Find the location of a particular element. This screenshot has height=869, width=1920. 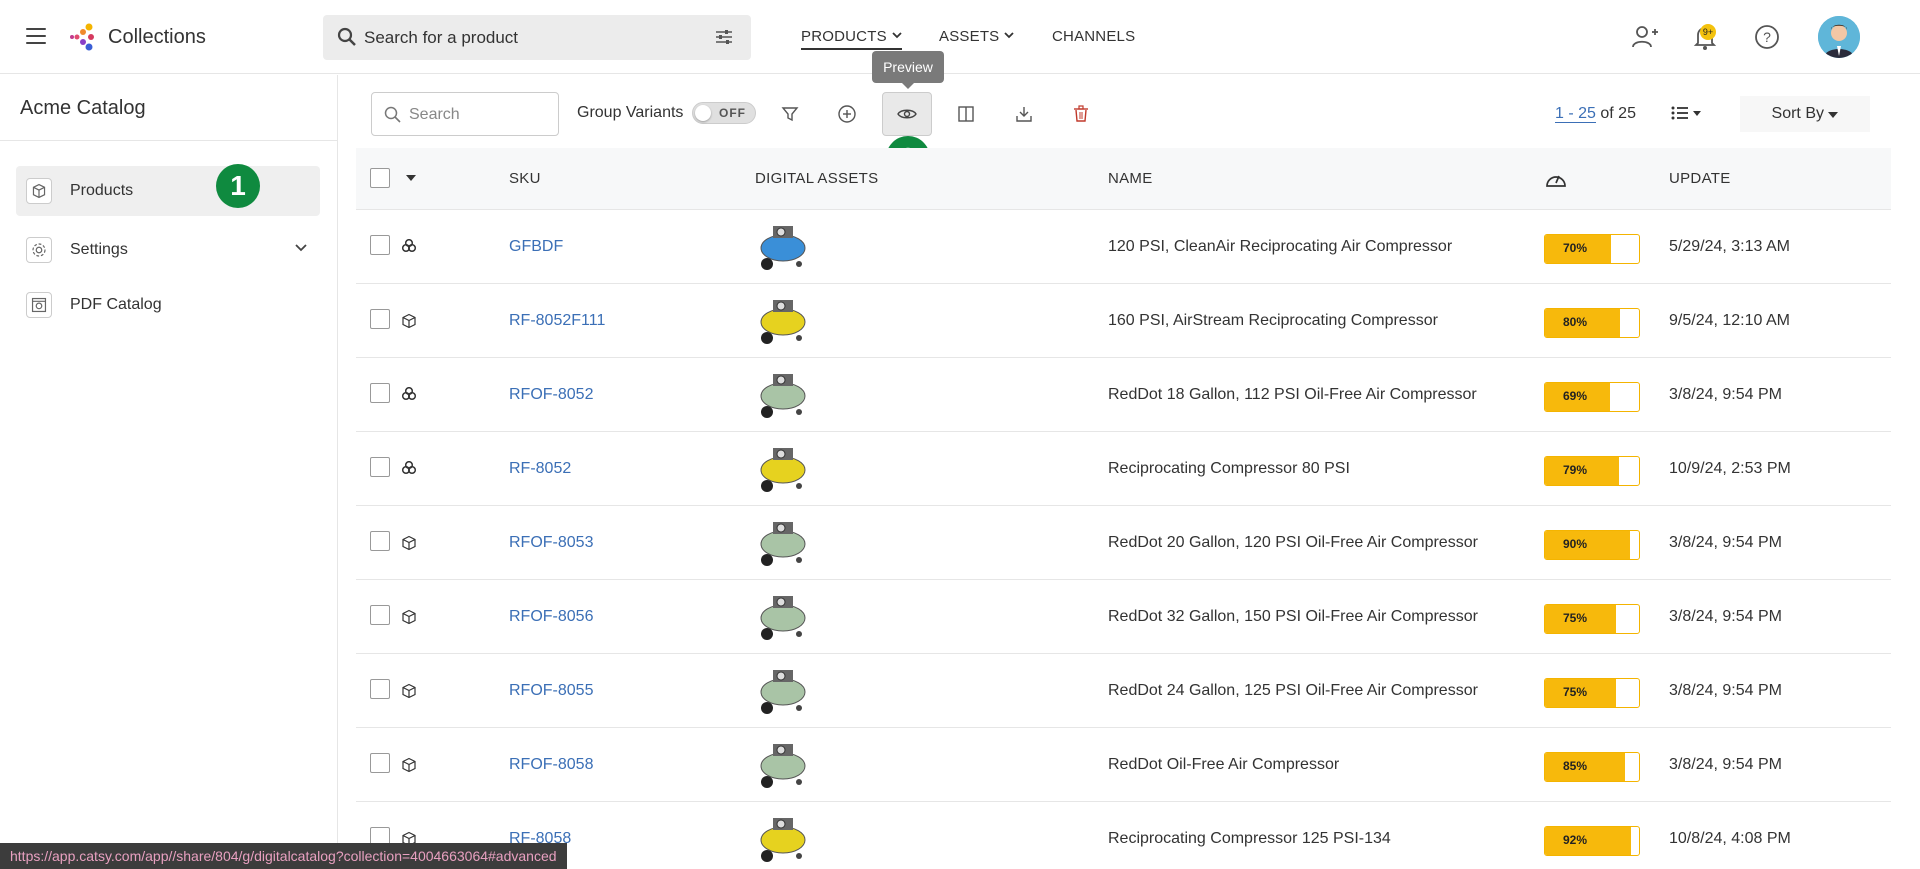

filter-icon is located at coordinates (790, 114).